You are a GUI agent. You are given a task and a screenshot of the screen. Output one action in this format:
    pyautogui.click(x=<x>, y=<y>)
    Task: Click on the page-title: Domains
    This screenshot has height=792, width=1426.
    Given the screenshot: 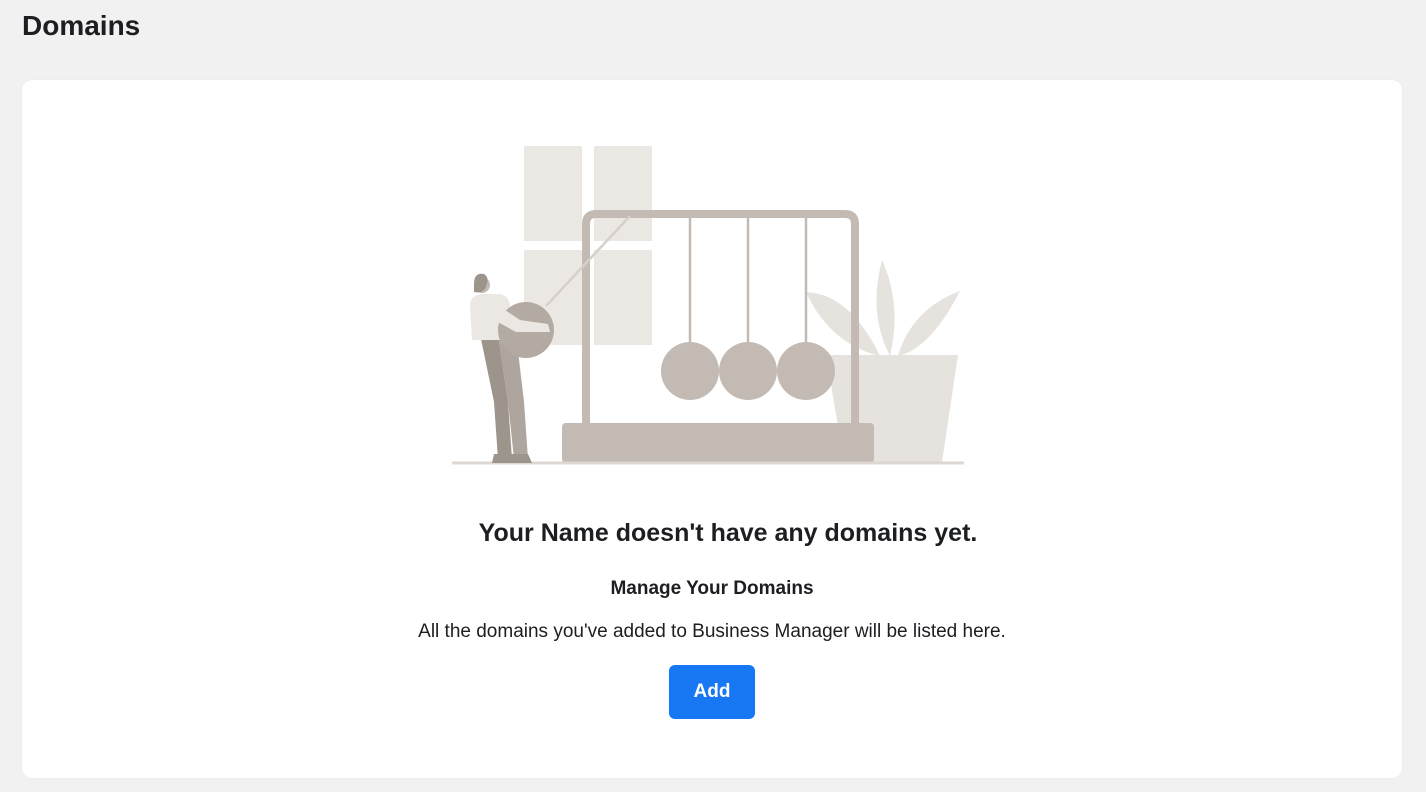 What is the action you would take?
    pyautogui.click(x=81, y=25)
    